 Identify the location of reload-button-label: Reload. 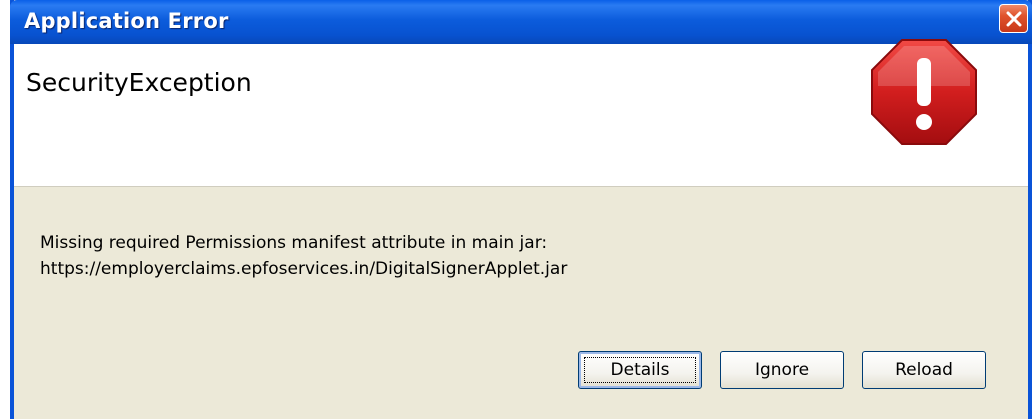
(924, 370).